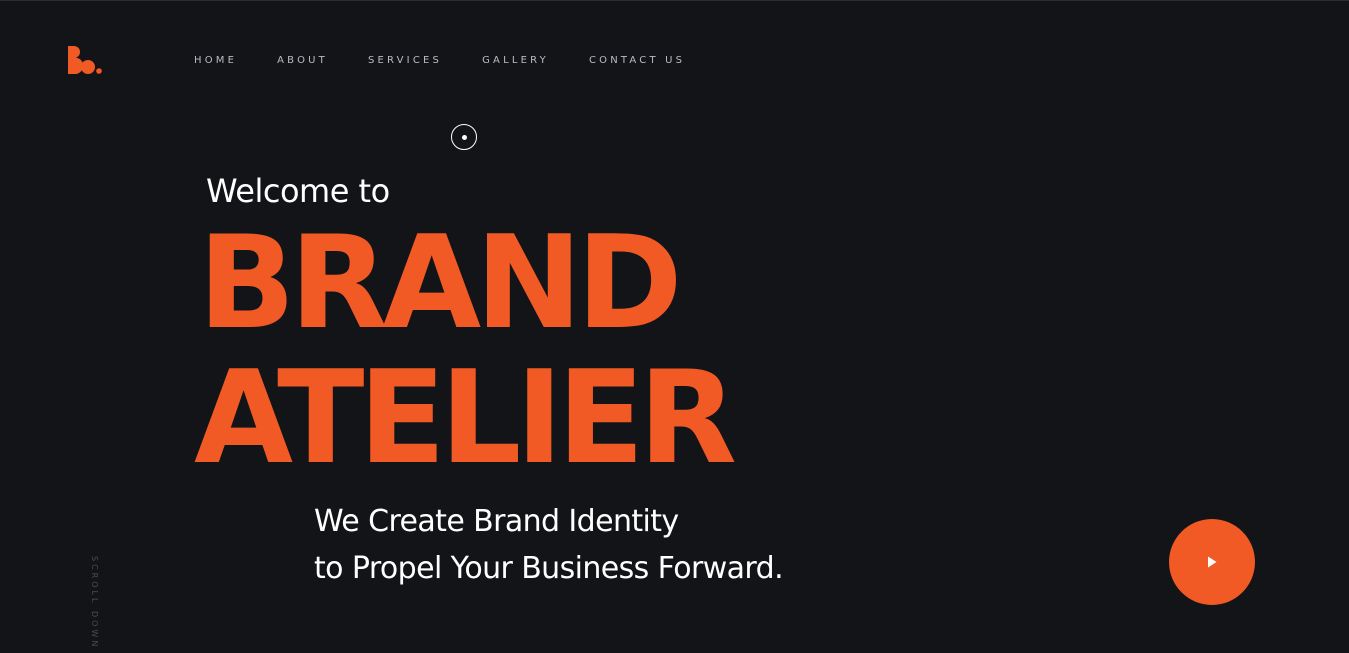  I want to click on hero-welcome-text: Welcome to, so click(298, 191).